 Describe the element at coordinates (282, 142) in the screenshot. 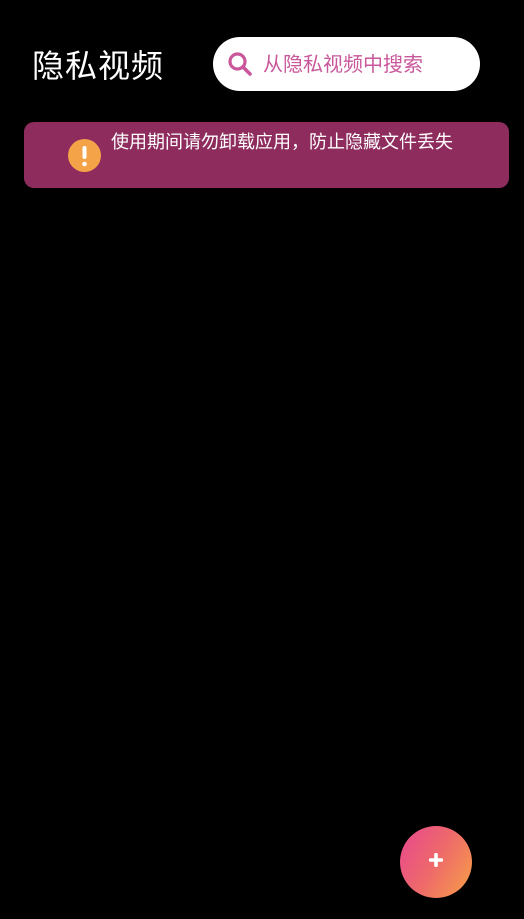

I see `warning-text: 使用期间请勿卸载应用，防止隐藏文件丢失` at that location.